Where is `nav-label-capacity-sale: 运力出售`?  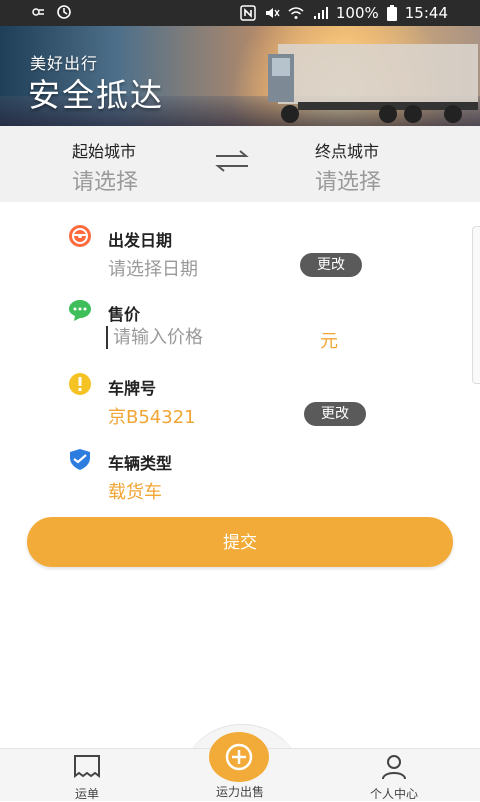 nav-label-capacity-sale: 运力出售 is located at coordinates (239, 792).